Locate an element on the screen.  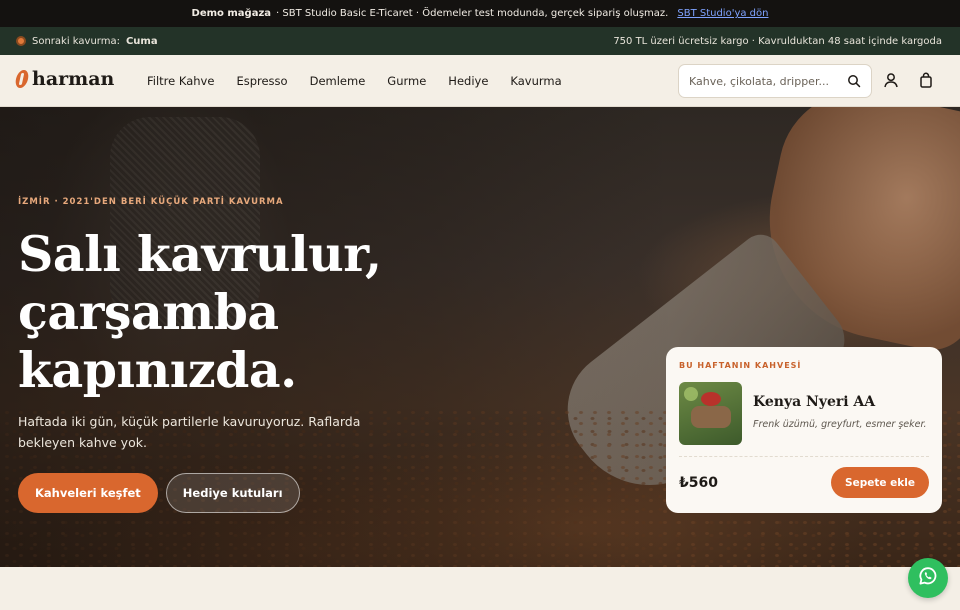
search-box is located at coordinates (775, 81).